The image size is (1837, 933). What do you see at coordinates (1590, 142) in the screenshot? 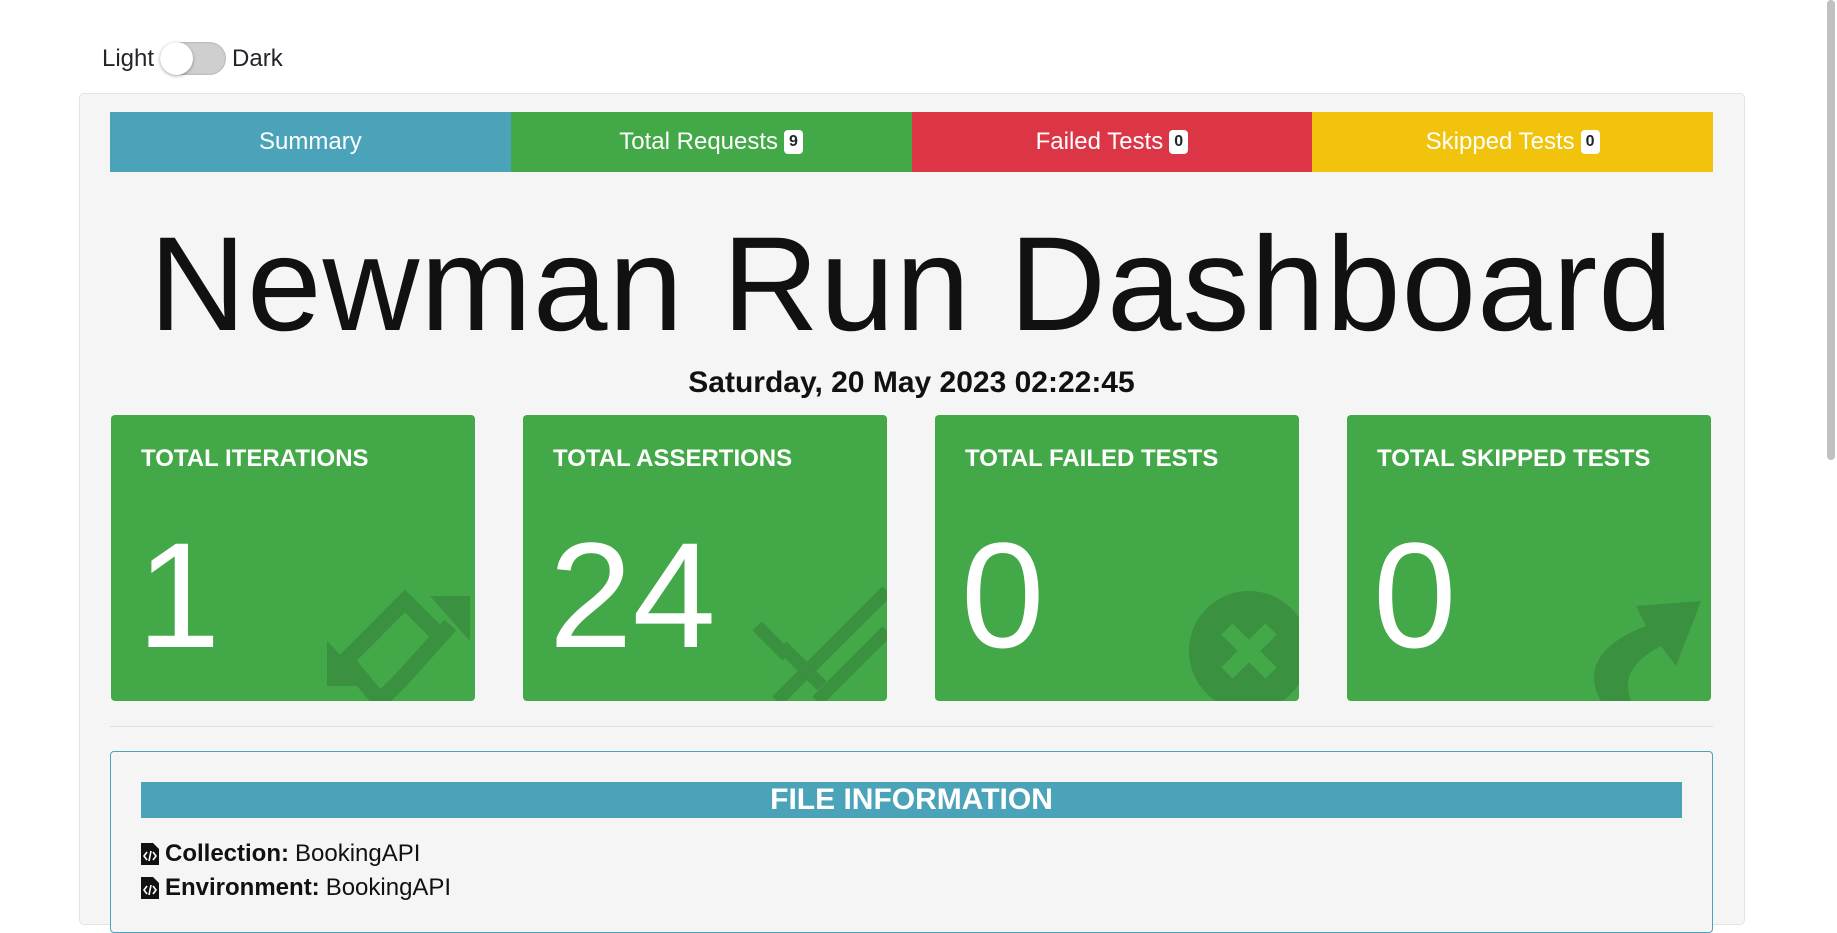
I see `skipped-tests-badge: 0` at bounding box center [1590, 142].